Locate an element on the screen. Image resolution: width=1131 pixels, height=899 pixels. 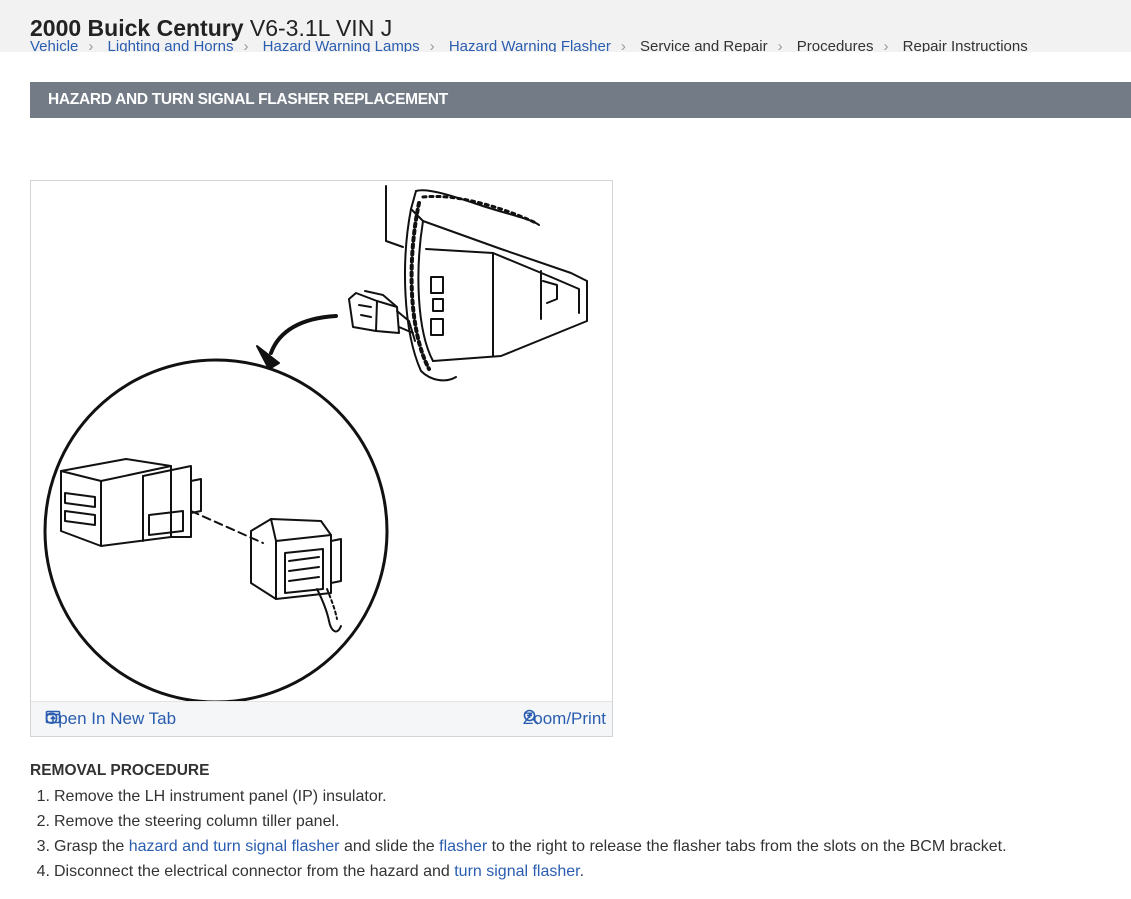
breadcrumb-item: Lighting and Horns is located at coordinates (171, 45).